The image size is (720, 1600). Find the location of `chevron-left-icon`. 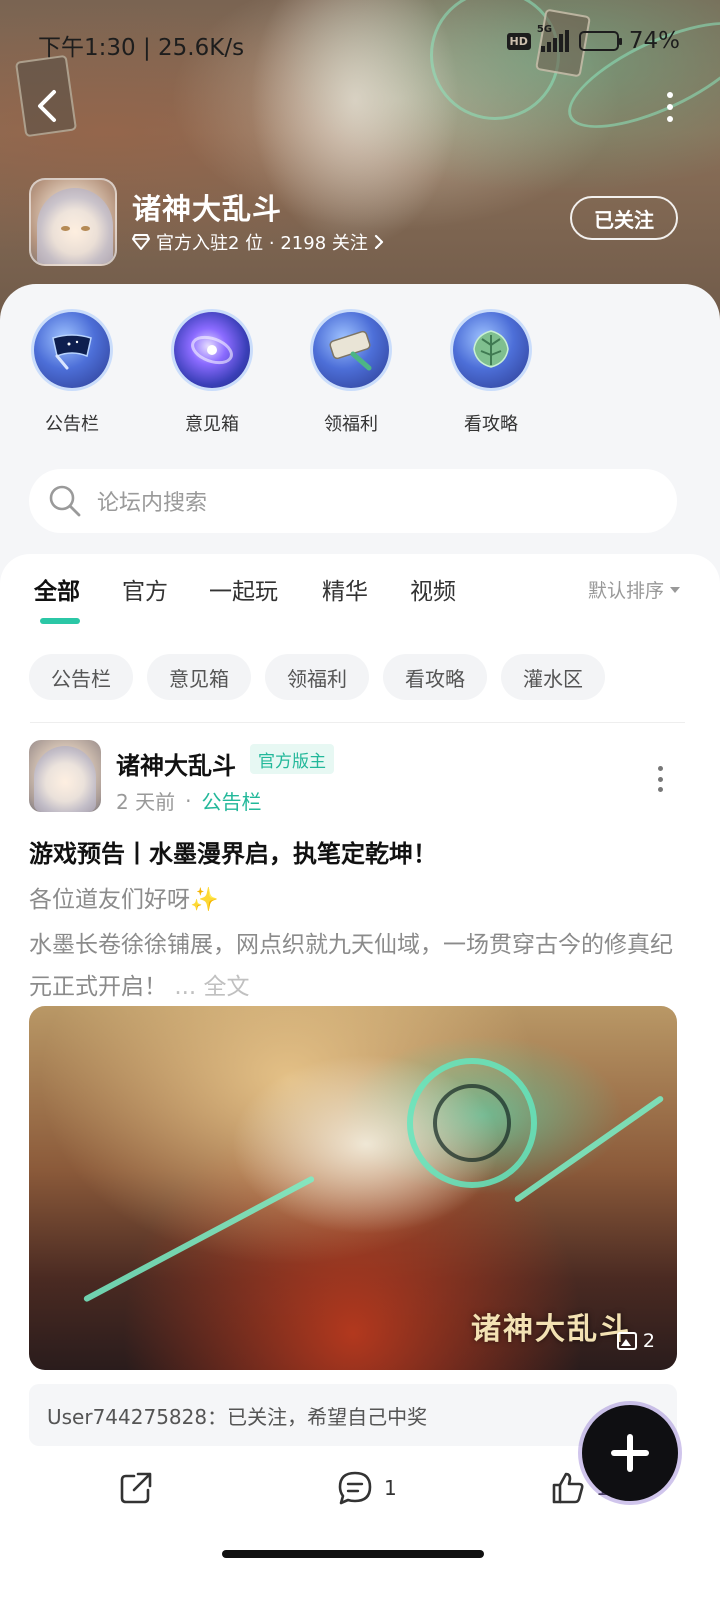

chevron-left-icon is located at coordinates (47, 106).